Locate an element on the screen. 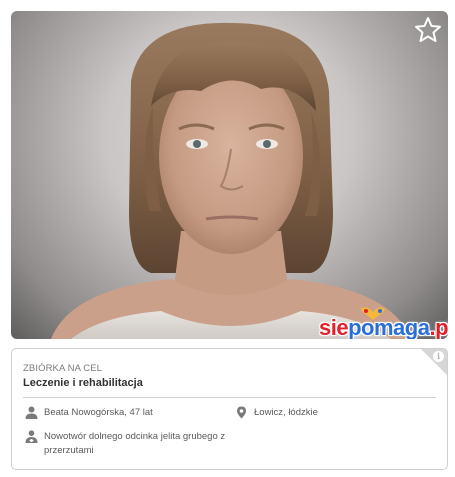 The image size is (455, 477). info-icon: i is located at coordinates (438, 356).